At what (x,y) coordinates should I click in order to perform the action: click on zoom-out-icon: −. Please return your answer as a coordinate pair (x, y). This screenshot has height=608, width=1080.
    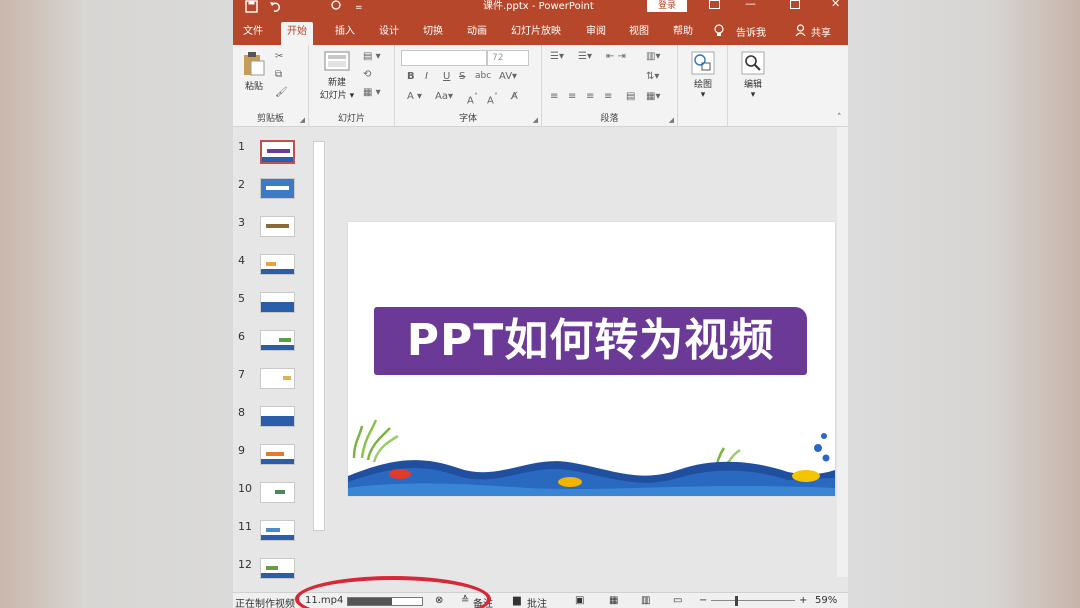
    Looking at the image, I should click on (703, 600).